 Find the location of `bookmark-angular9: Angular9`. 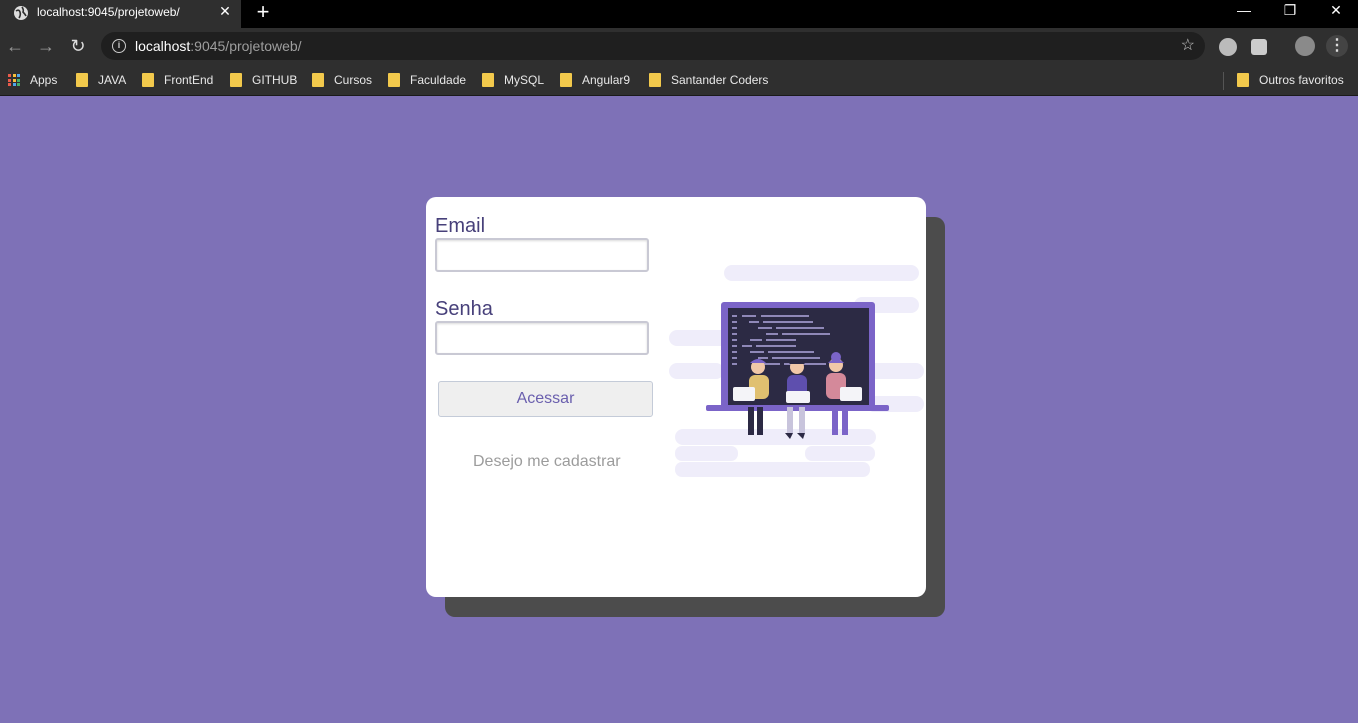

bookmark-angular9: Angular9 is located at coordinates (595, 80).